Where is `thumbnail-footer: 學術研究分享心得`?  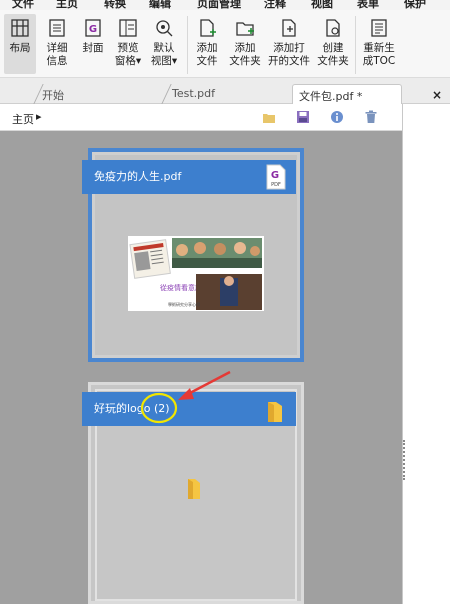 thumbnail-footer: 學術研究分享心得 is located at coordinates (184, 304).